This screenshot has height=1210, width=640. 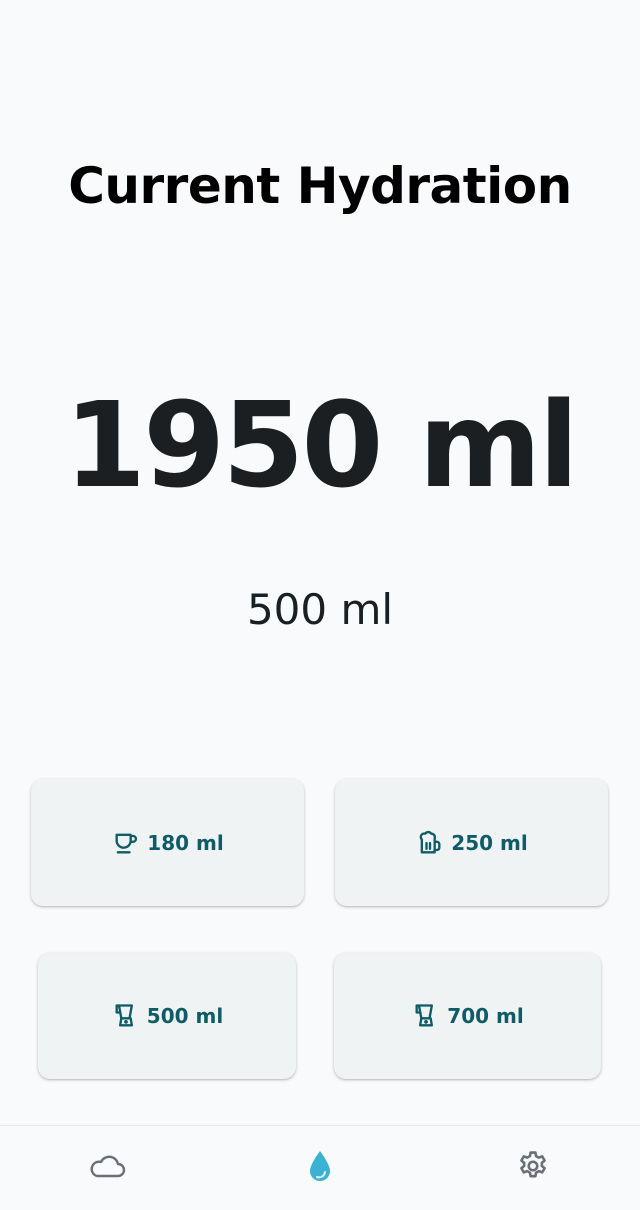 What do you see at coordinates (185, 842) in the screenshot?
I see `add-button-label: 180 ml` at bounding box center [185, 842].